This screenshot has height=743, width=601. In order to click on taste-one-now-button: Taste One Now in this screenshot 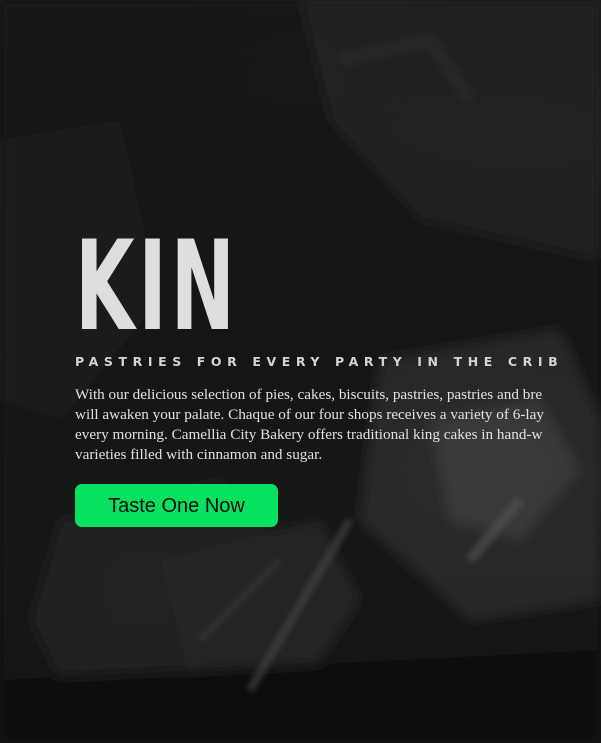, I will do `click(176, 505)`.